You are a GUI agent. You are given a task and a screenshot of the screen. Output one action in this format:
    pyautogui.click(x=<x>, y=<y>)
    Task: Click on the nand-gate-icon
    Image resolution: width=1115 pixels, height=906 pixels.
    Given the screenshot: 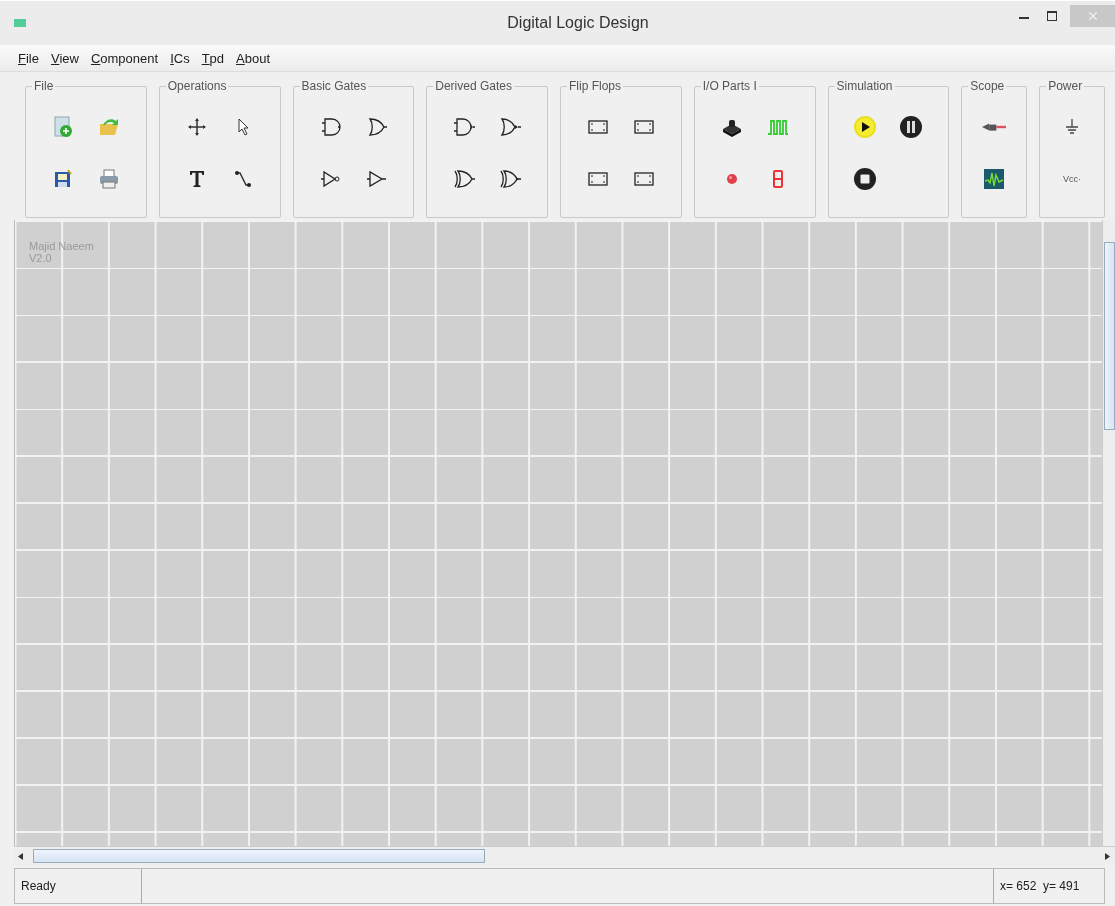 What is the action you would take?
    pyautogui.click(x=464, y=127)
    